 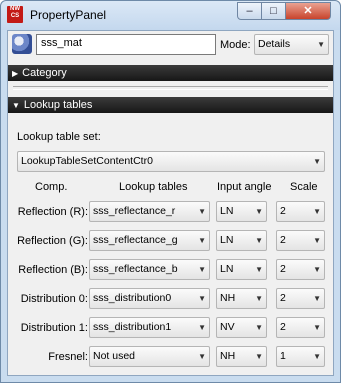 I want to click on lookup-tables-section-header: ▼ Lookup tables, so click(x=170, y=105).